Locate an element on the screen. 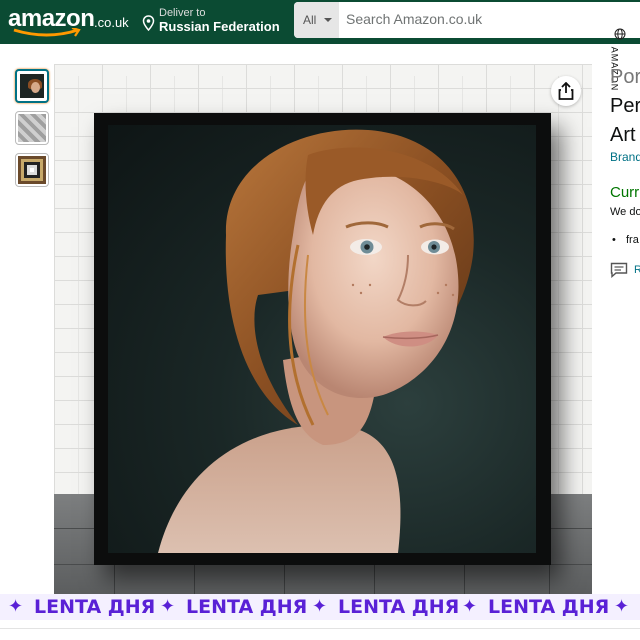 The image size is (640, 640). availability-status: Curr is located at coordinates (625, 192).